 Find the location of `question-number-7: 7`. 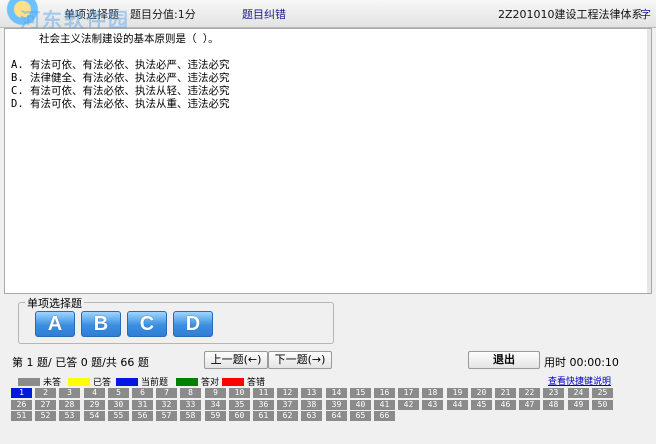

question-number-7: 7 is located at coordinates (166, 393).